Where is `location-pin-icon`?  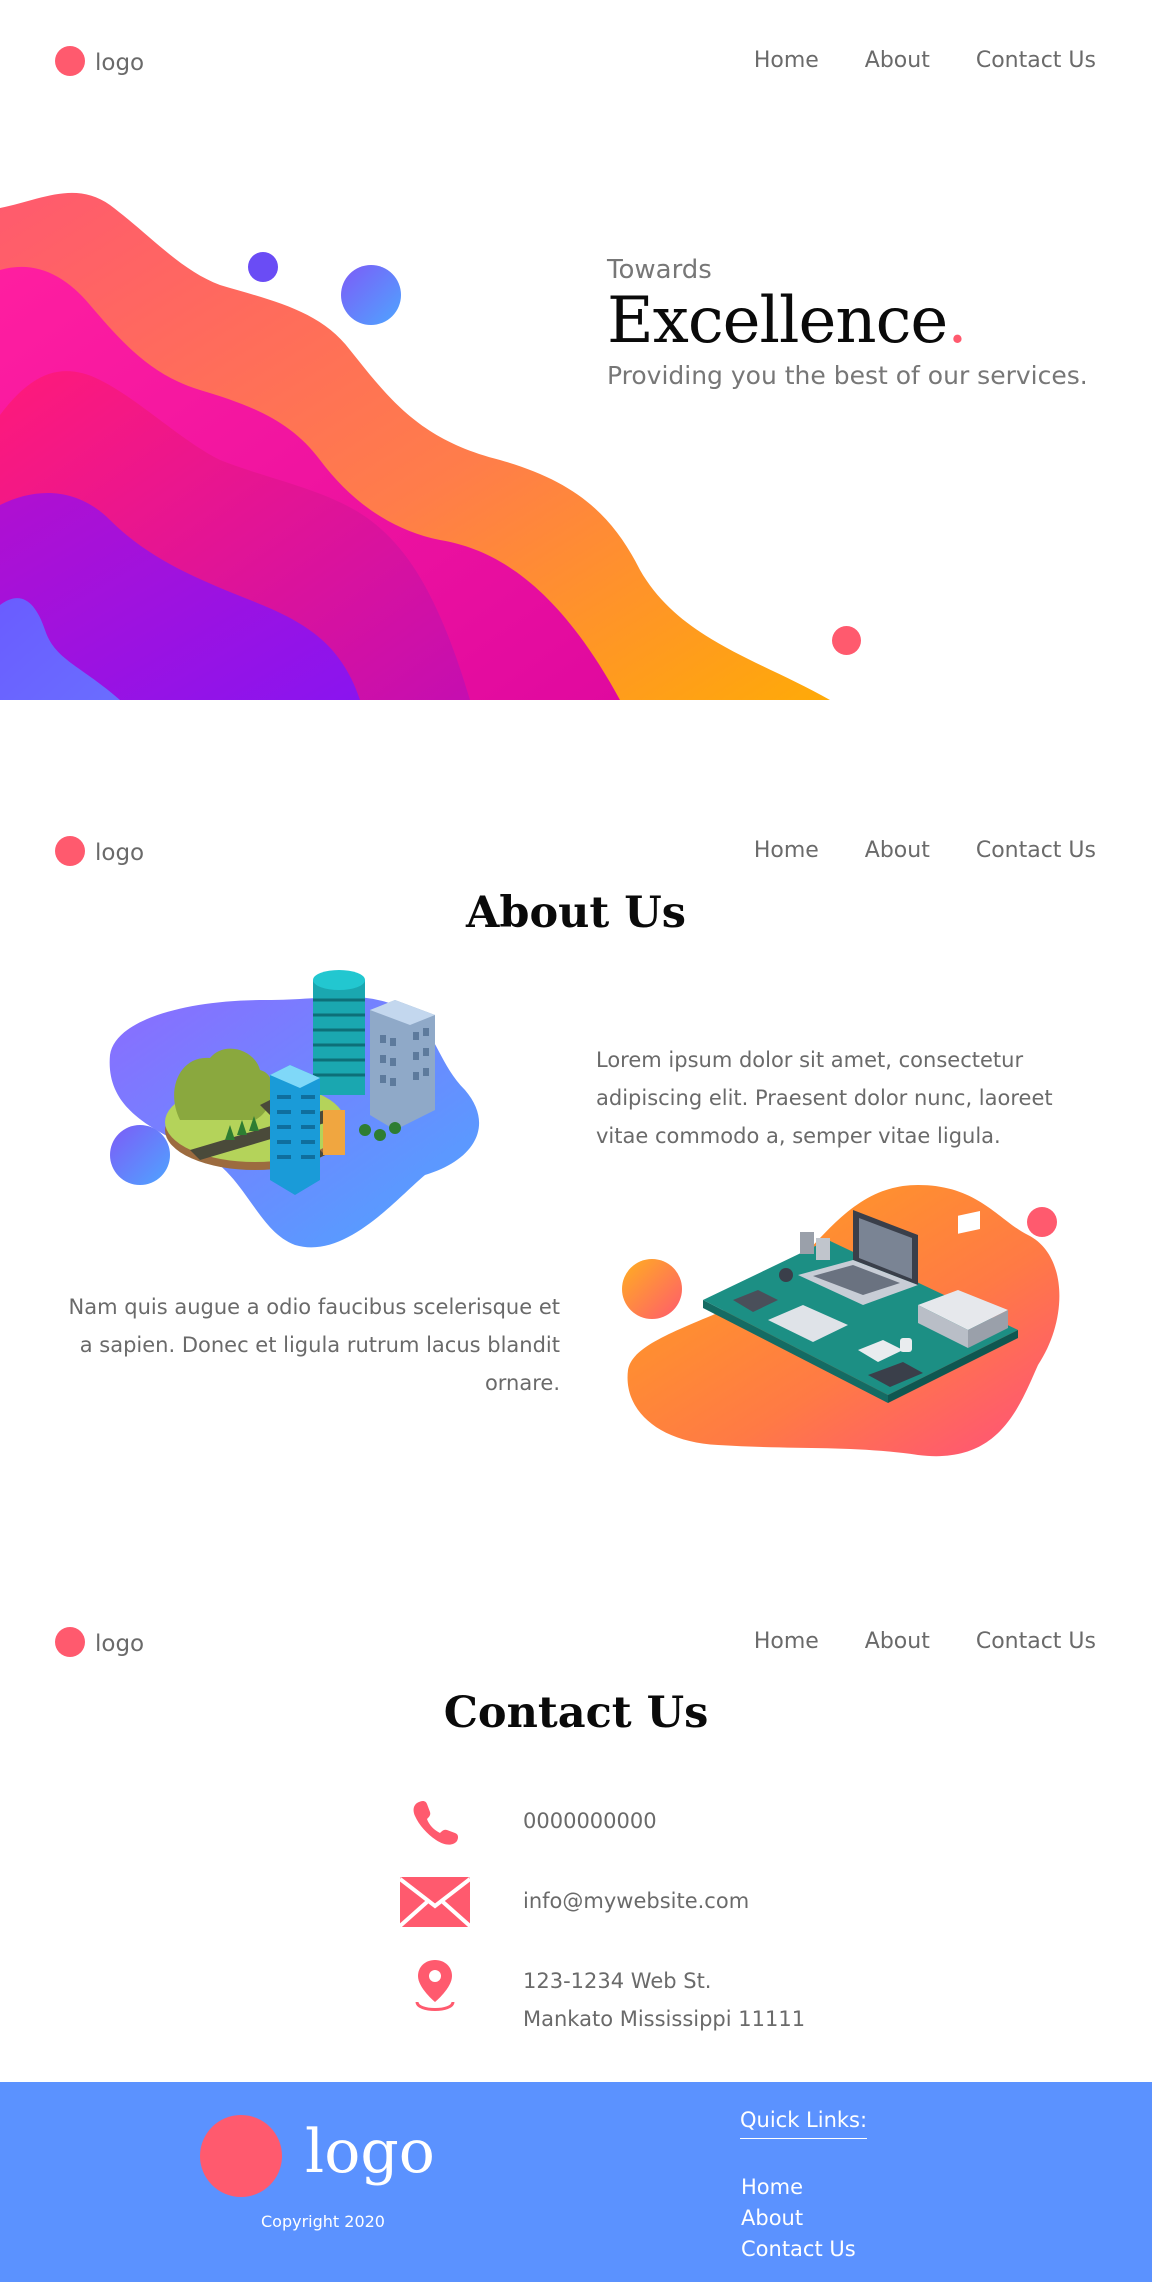
location-pin-icon is located at coordinates (435, 1986).